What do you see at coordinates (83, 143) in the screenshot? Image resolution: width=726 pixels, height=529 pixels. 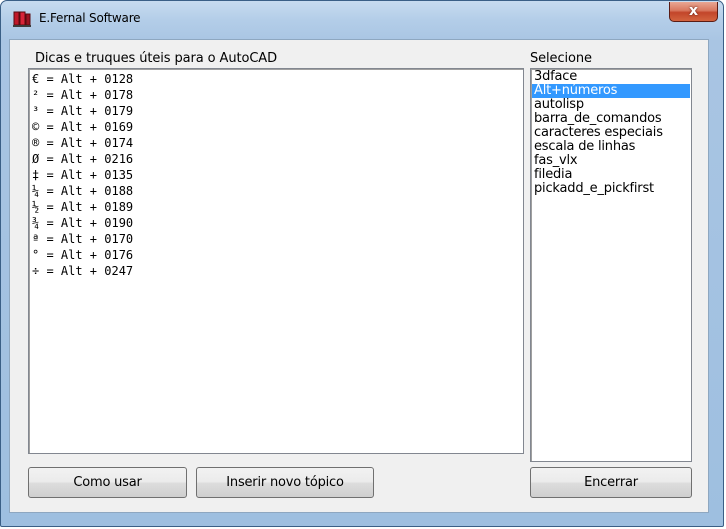 I see `tip-line: ® = Alt + 0174` at bounding box center [83, 143].